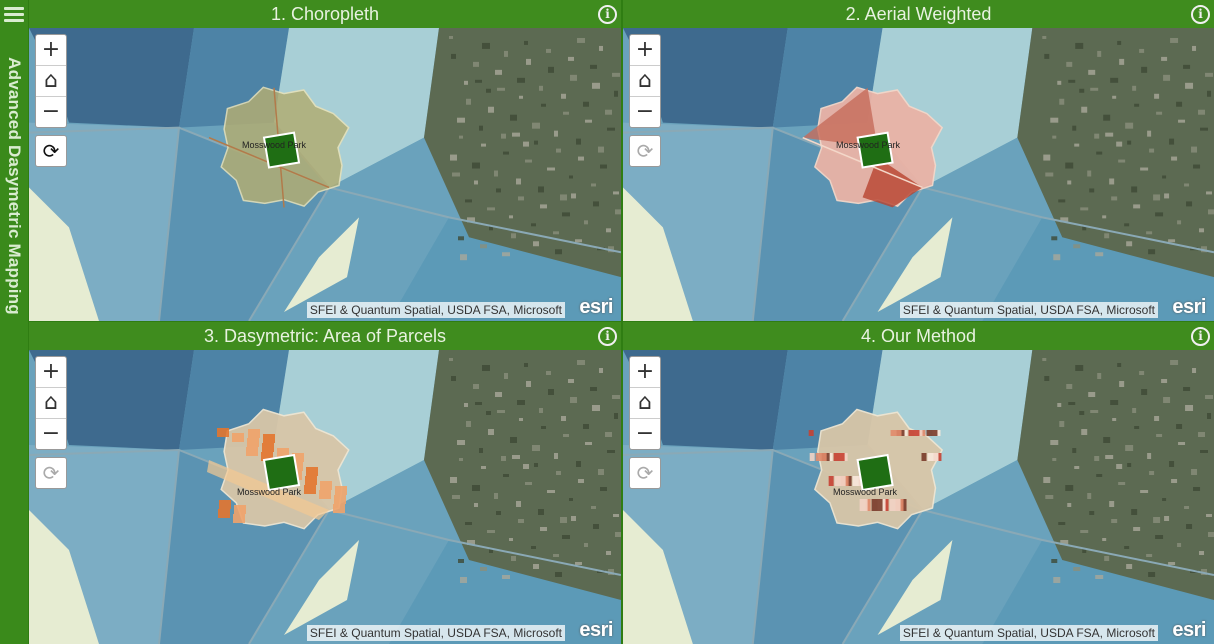  I want to click on menu-icon, so click(14, 14).